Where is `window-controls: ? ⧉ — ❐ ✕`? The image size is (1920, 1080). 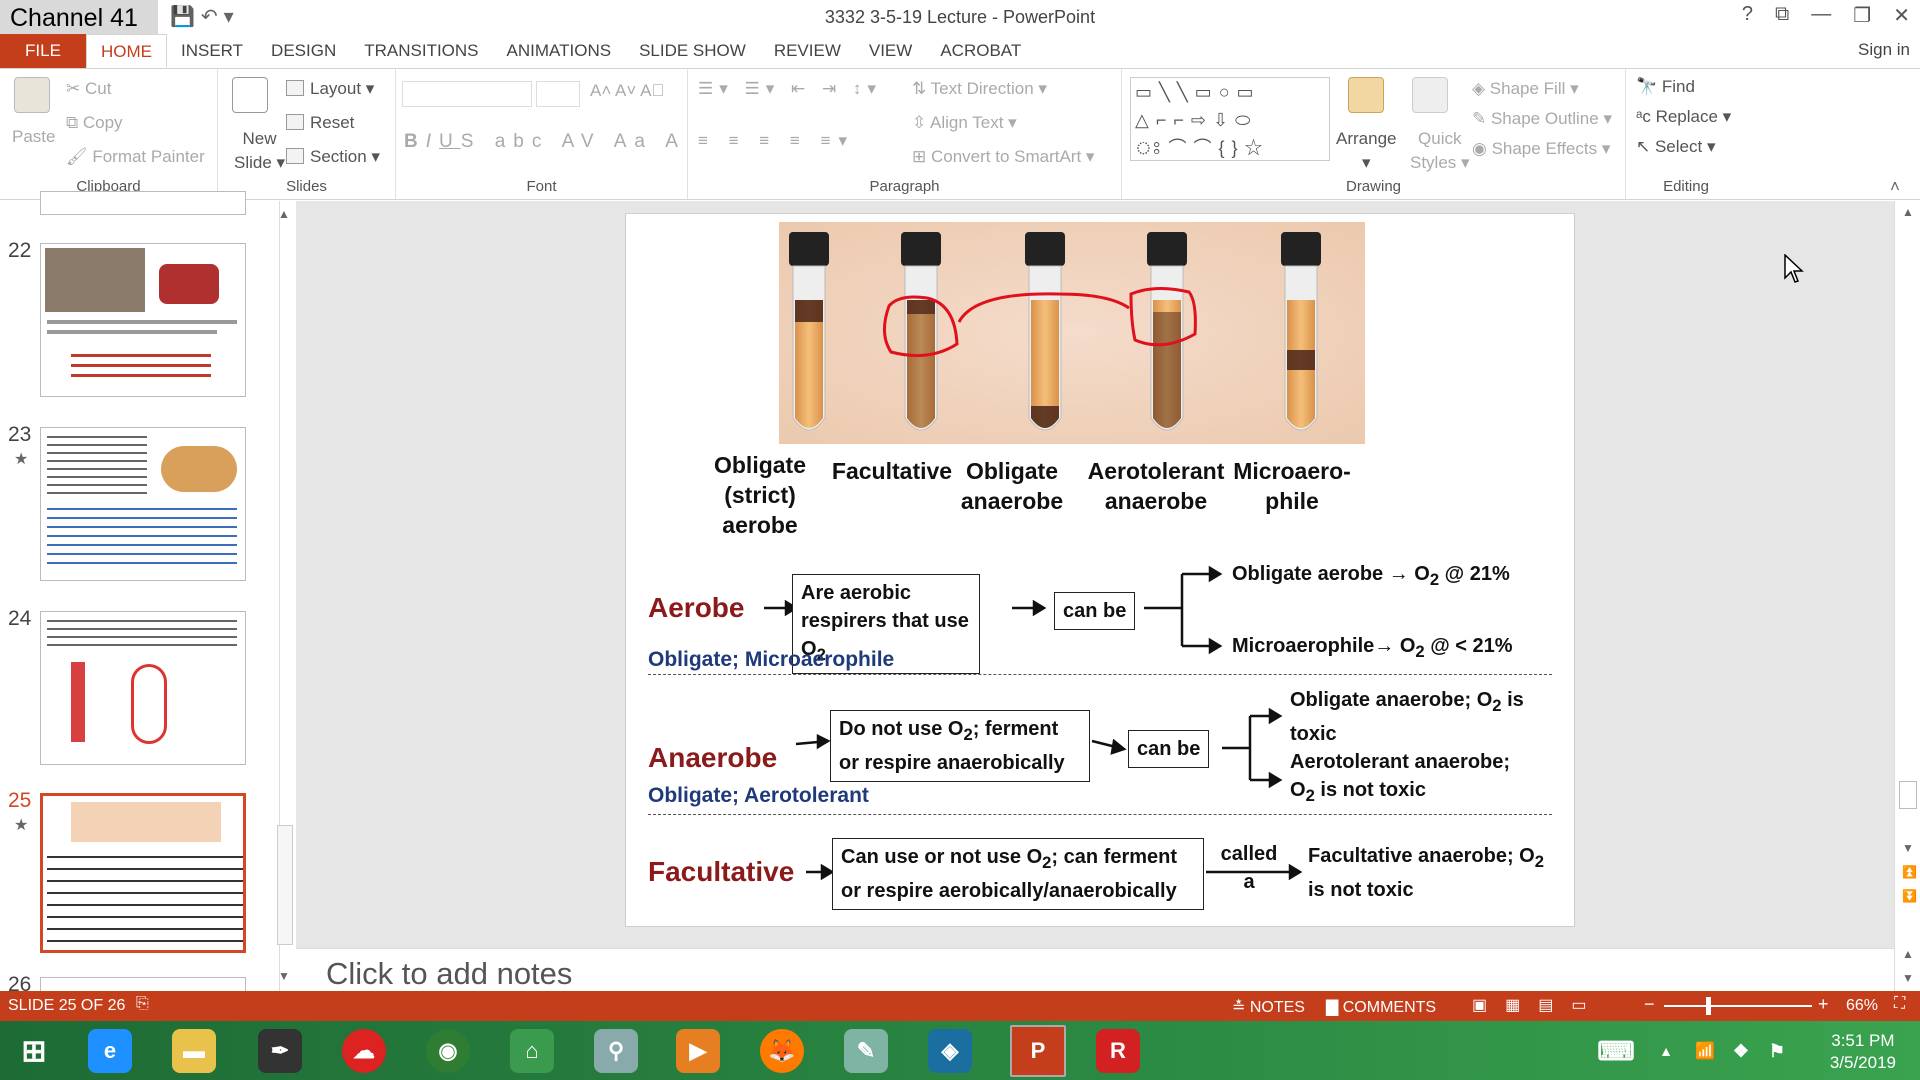 window-controls: ? ⧉ — ❐ ✕ is located at coordinates (1826, 15).